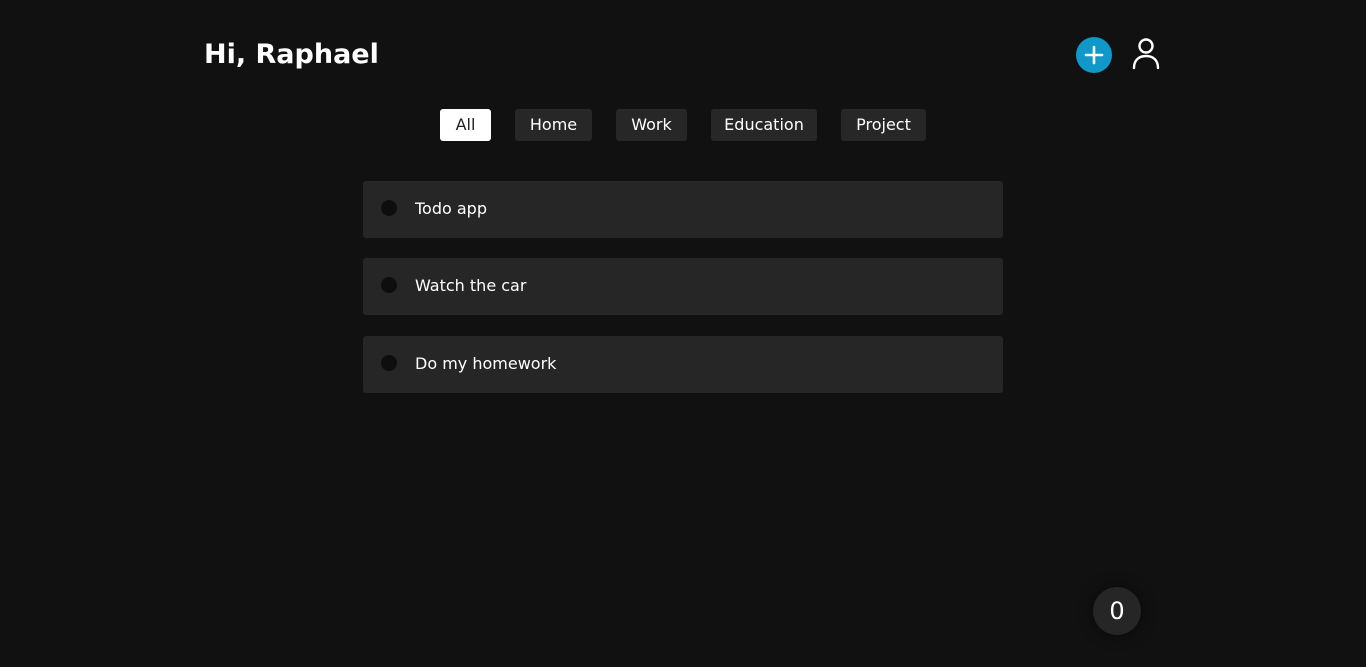  Describe the element at coordinates (291, 54) in the screenshot. I see `greeting-title: Hi, Raphael` at that location.